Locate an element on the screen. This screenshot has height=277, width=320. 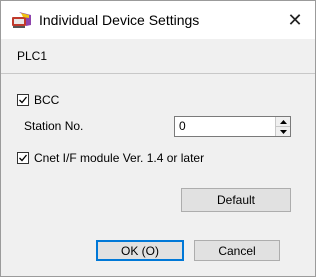
spin-down-button is located at coordinates (283, 131).